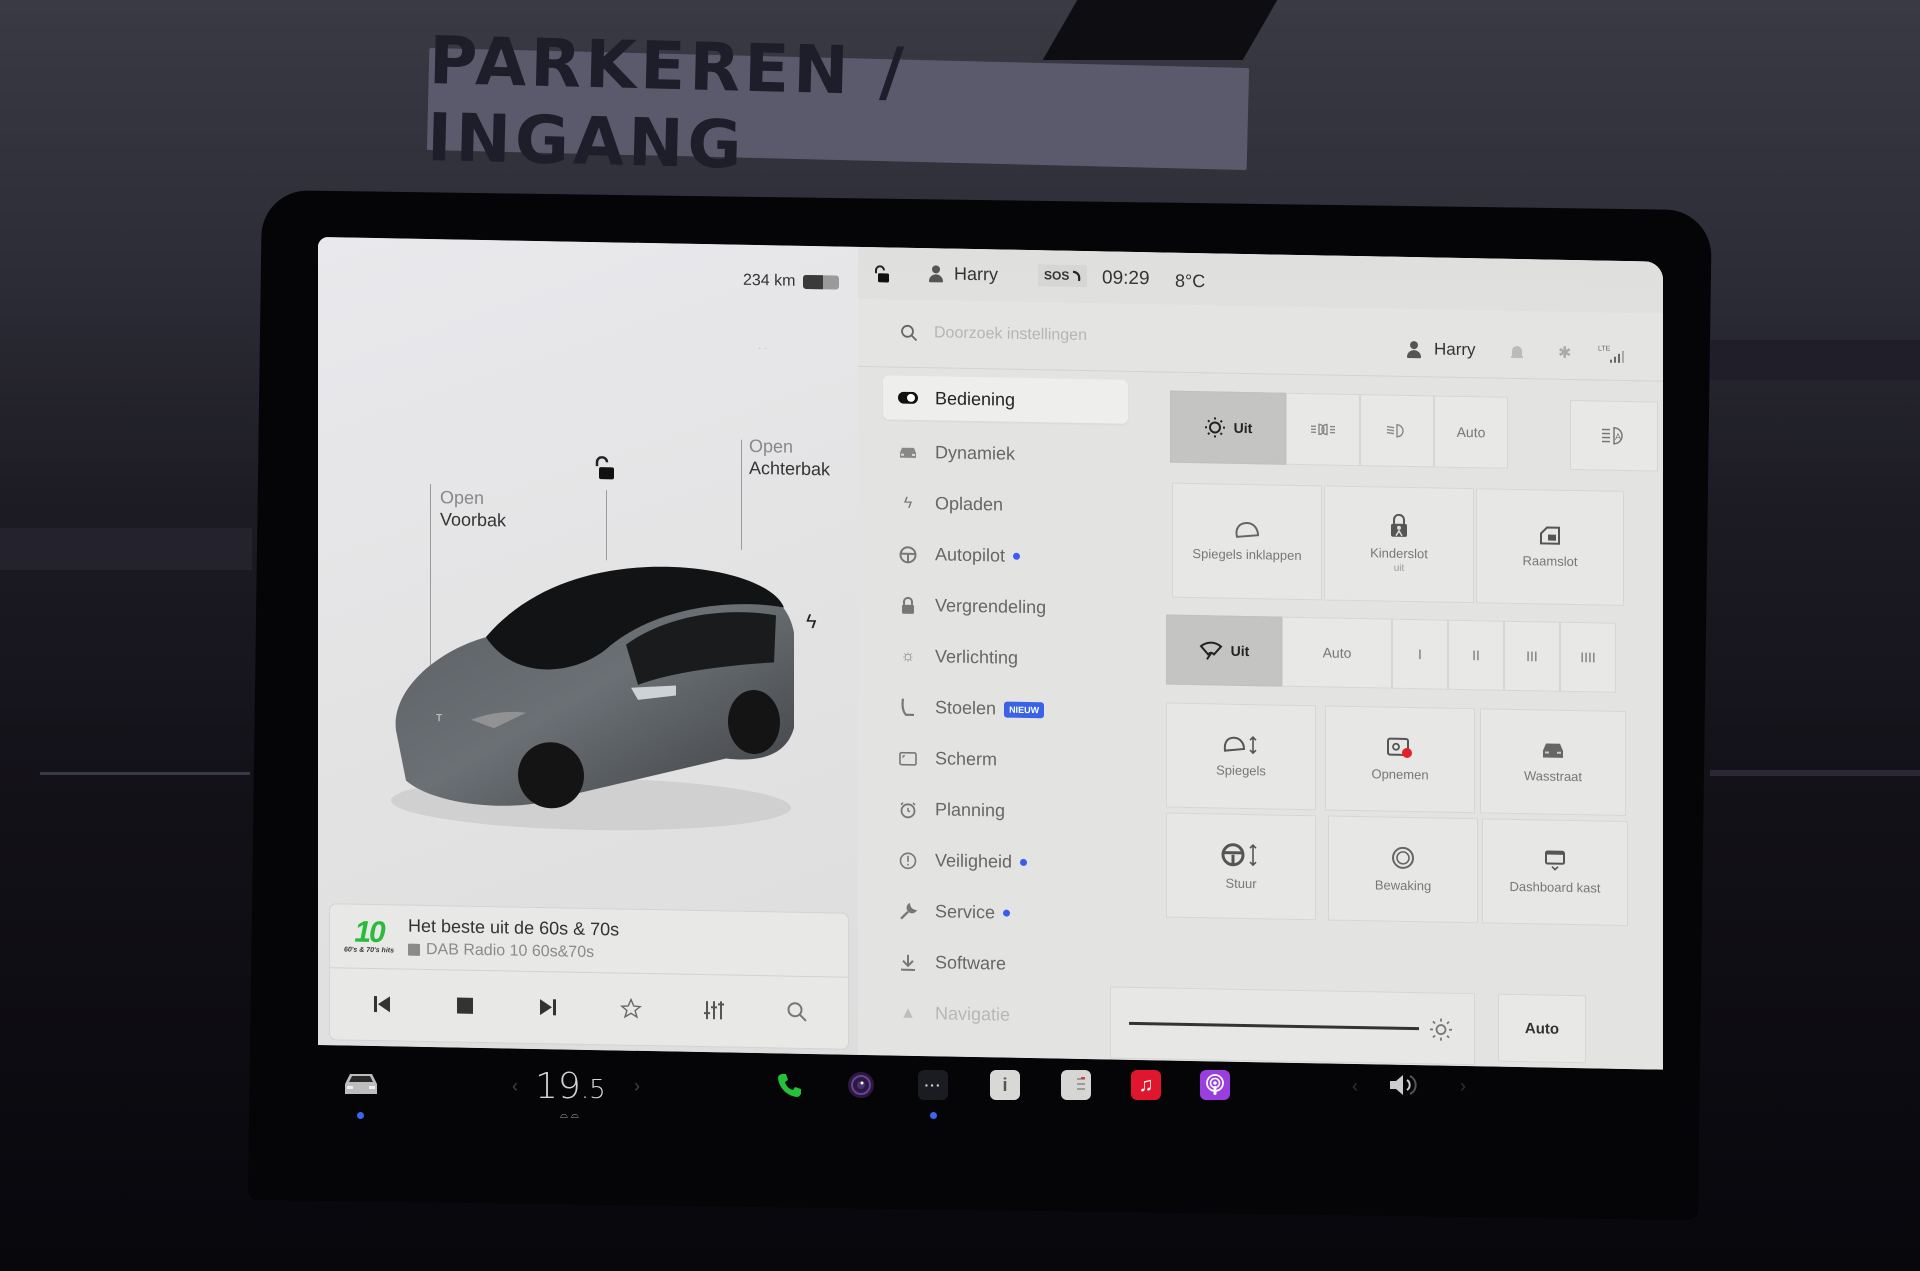  What do you see at coordinates (1553, 762) in the screenshot?
I see `car-wash-button: Wasstraat` at bounding box center [1553, 762].